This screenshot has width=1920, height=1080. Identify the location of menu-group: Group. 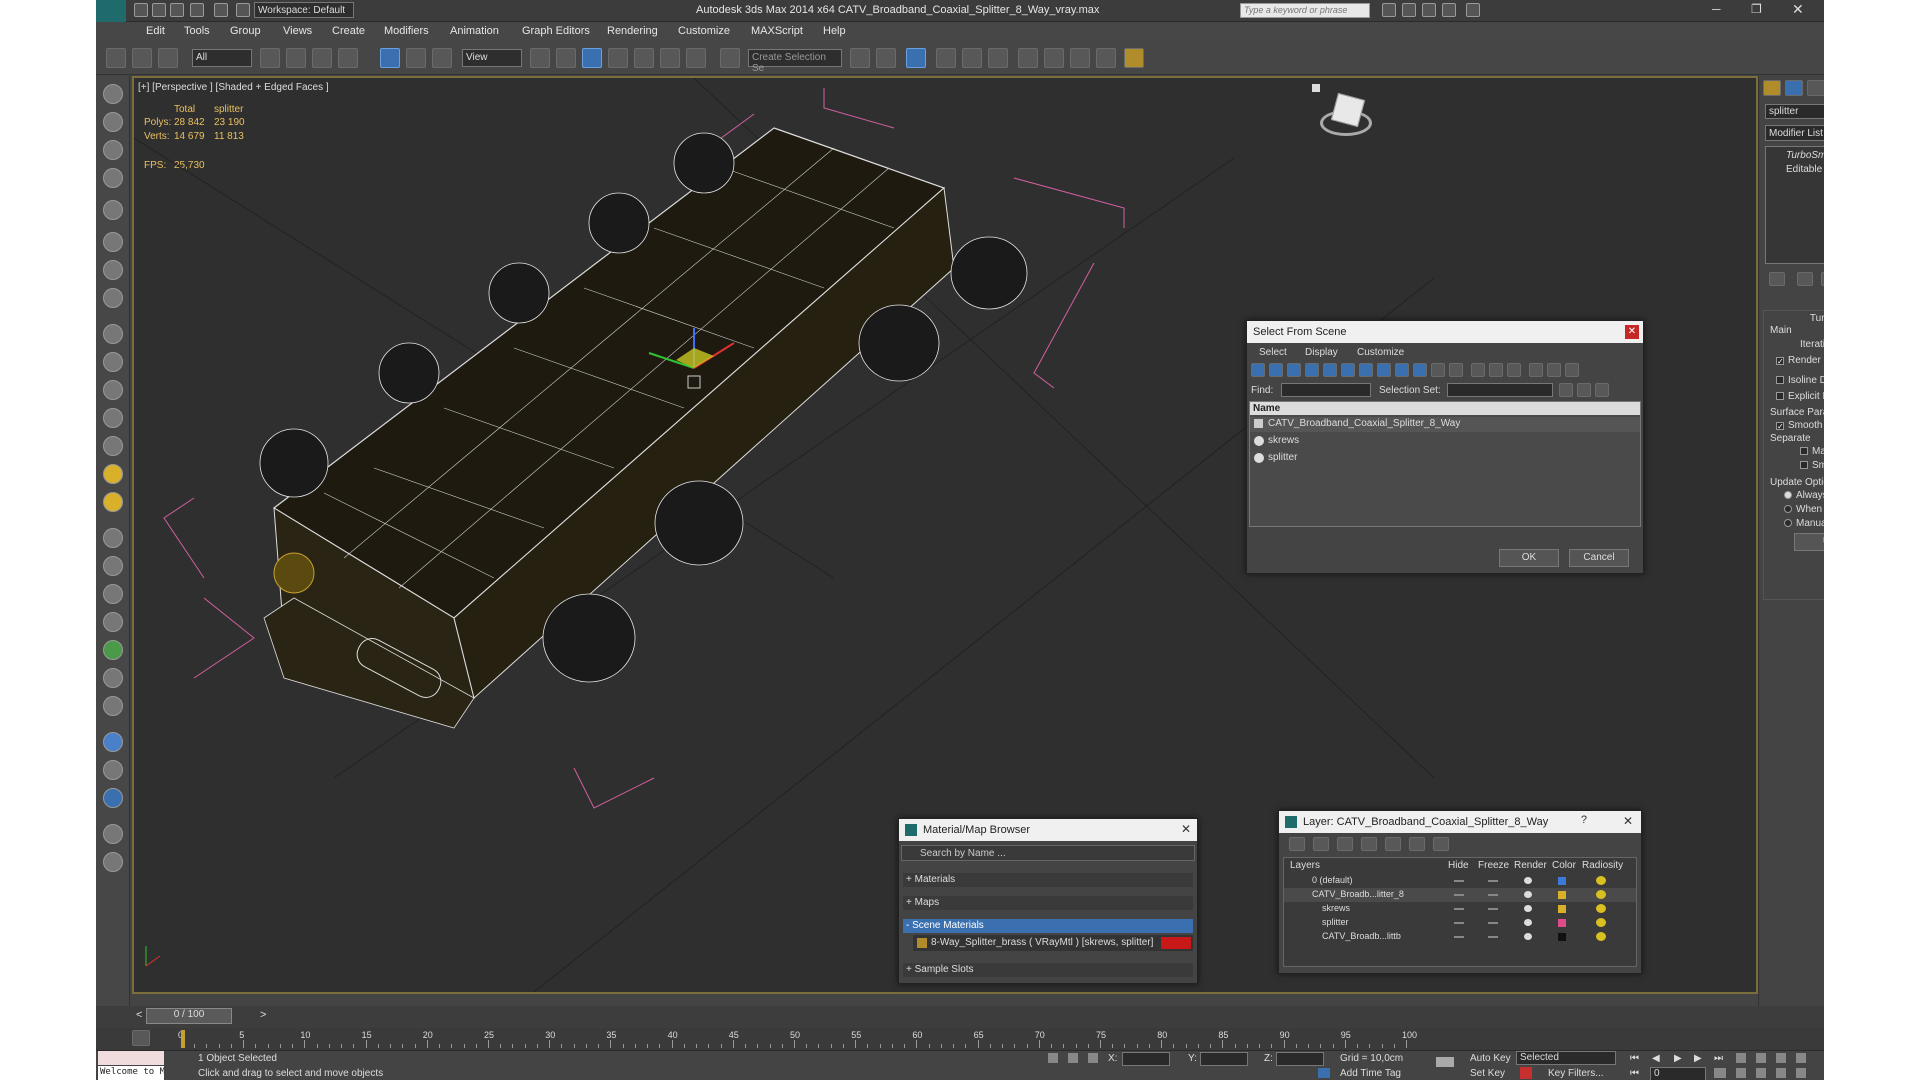
(245, 31).